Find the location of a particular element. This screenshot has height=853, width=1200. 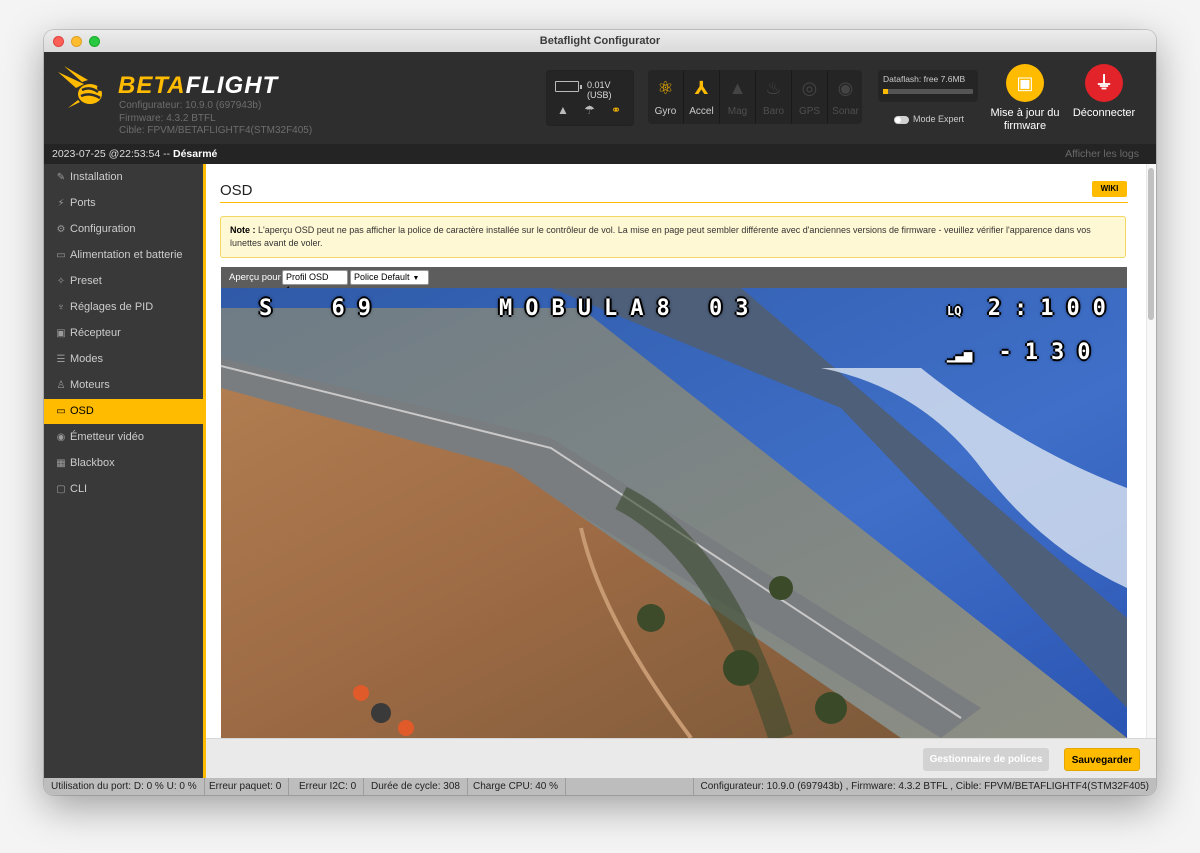

sensor-gps: ◎ GPS is located at coordinates (810, 97).